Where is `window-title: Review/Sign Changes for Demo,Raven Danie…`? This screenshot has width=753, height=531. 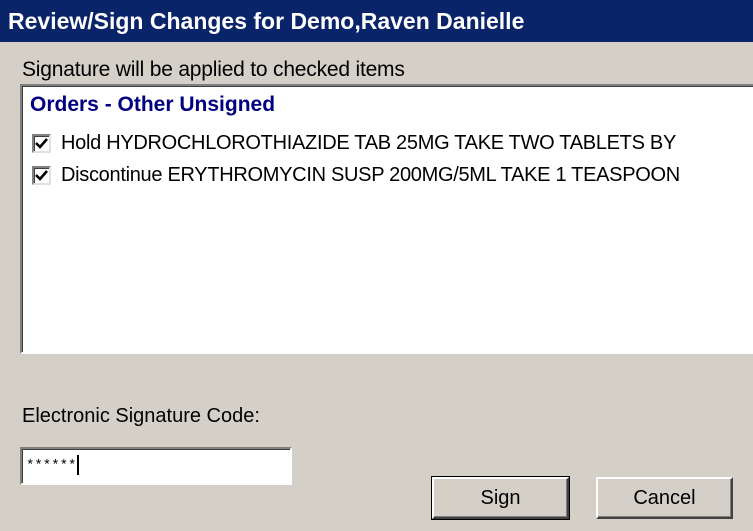 window-title: Review/Sign Changes for Demo,Raven Danie… is located at coordinates (266, 21).